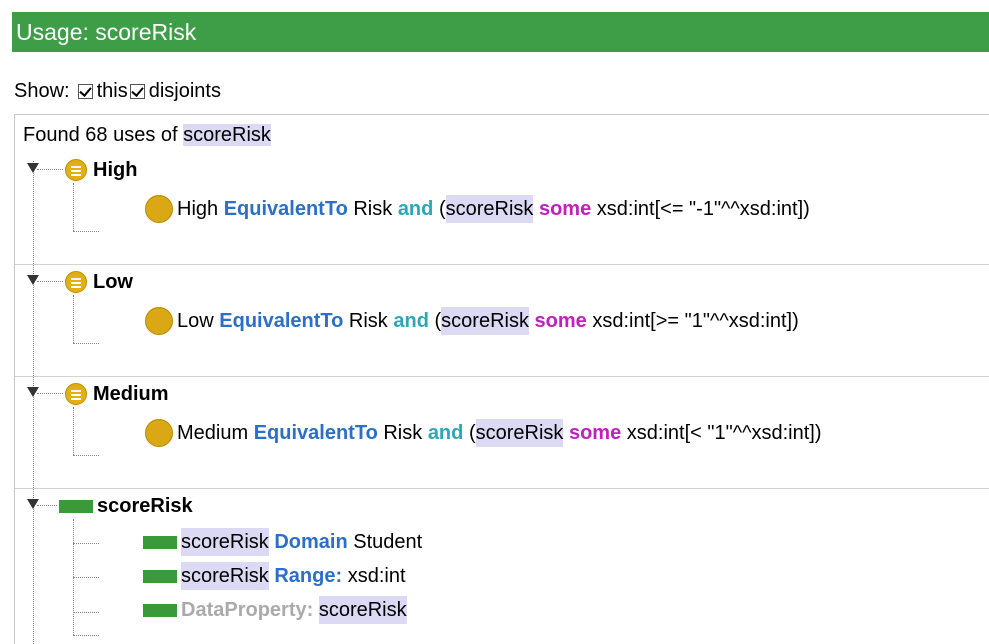 Image resolution: width=989 pixels, height=644 pixels. What do you see at coordinates (703, 209) in the screenshot?
I see `axiom-restriction: xsd:int[<= "-1"^^xsd:int])` at bounding box center [703, 209].